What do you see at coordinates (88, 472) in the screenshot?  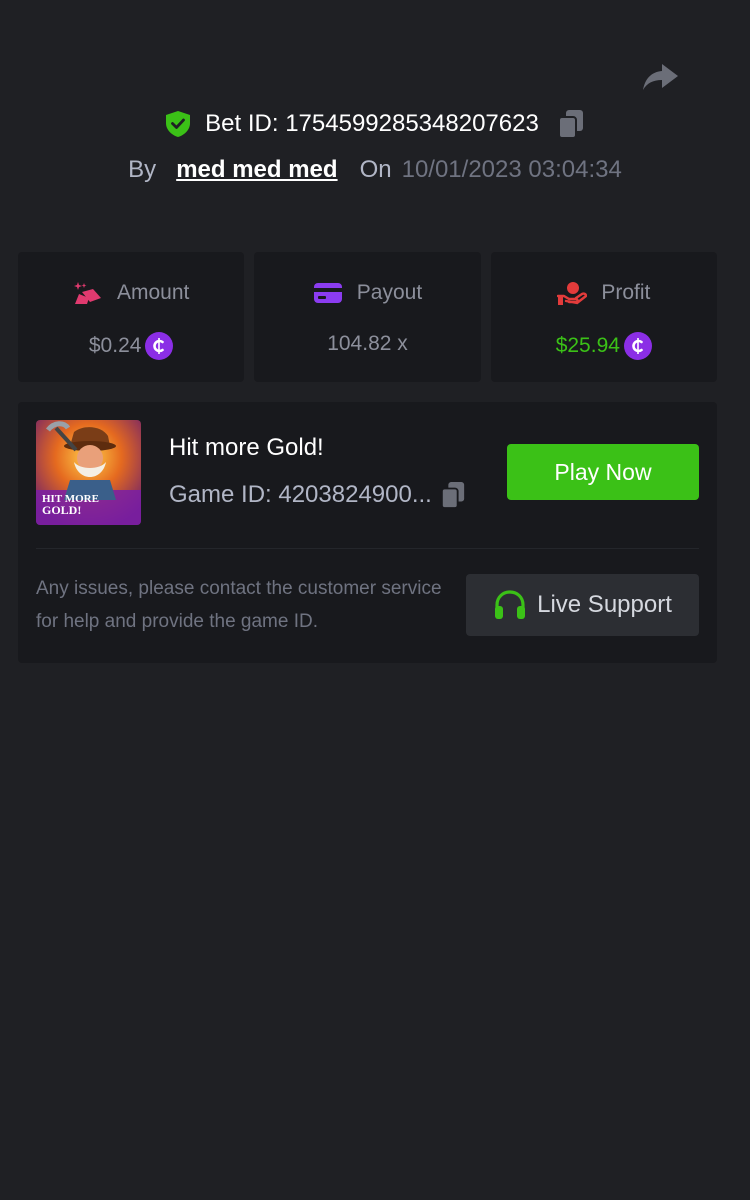 I see `game-thumbnail: HIT MORE GOLD!` at bounding box center [88, 472].